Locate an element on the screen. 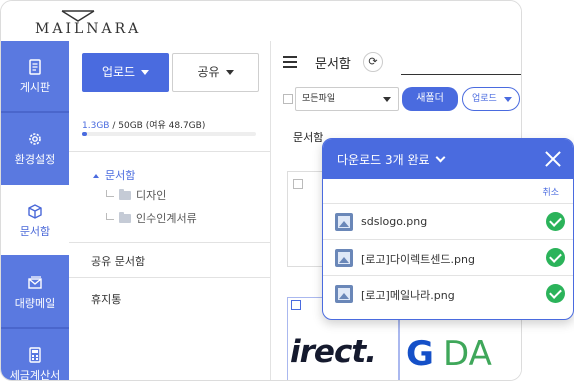 The height and width of the screenshot is (381, 574). storage-usage: 1.3GB / 50GB (여유 48.7GB) is located at coordinates (143, 124).